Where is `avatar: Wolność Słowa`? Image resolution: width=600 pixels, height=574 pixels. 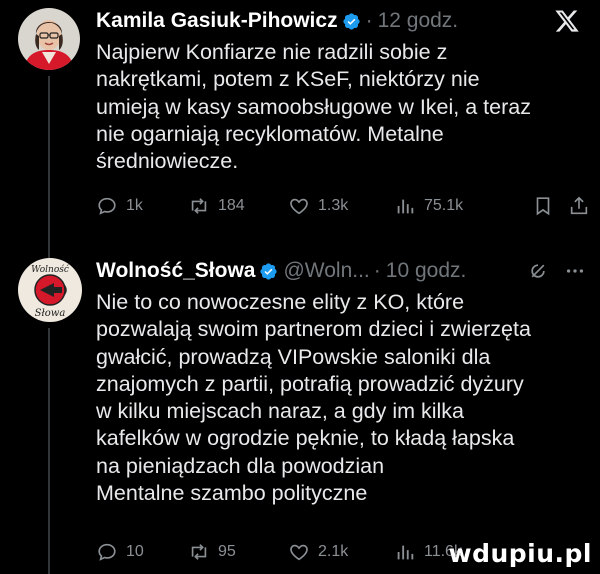 avatar: Wolność Słowa is located at coordinates (50, 290).